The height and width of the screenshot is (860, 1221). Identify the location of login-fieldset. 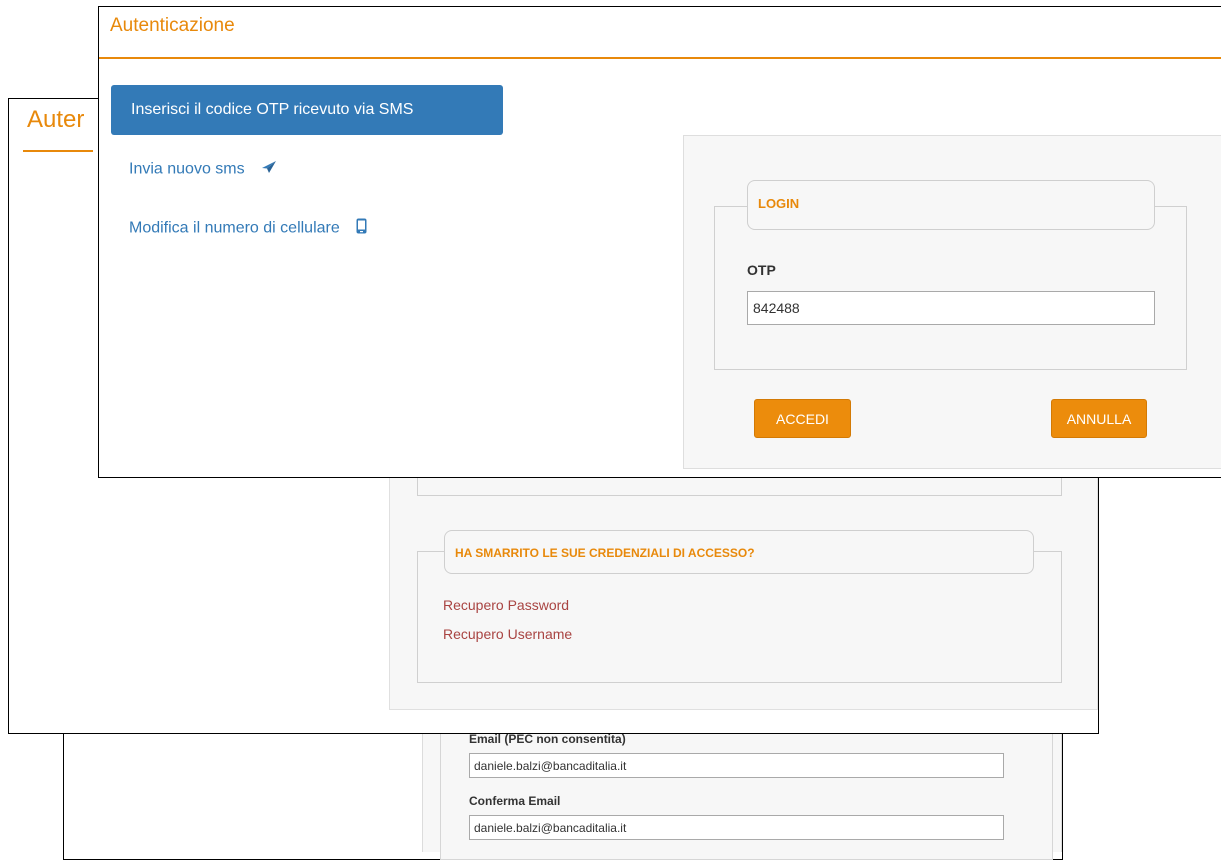
(950, 288).